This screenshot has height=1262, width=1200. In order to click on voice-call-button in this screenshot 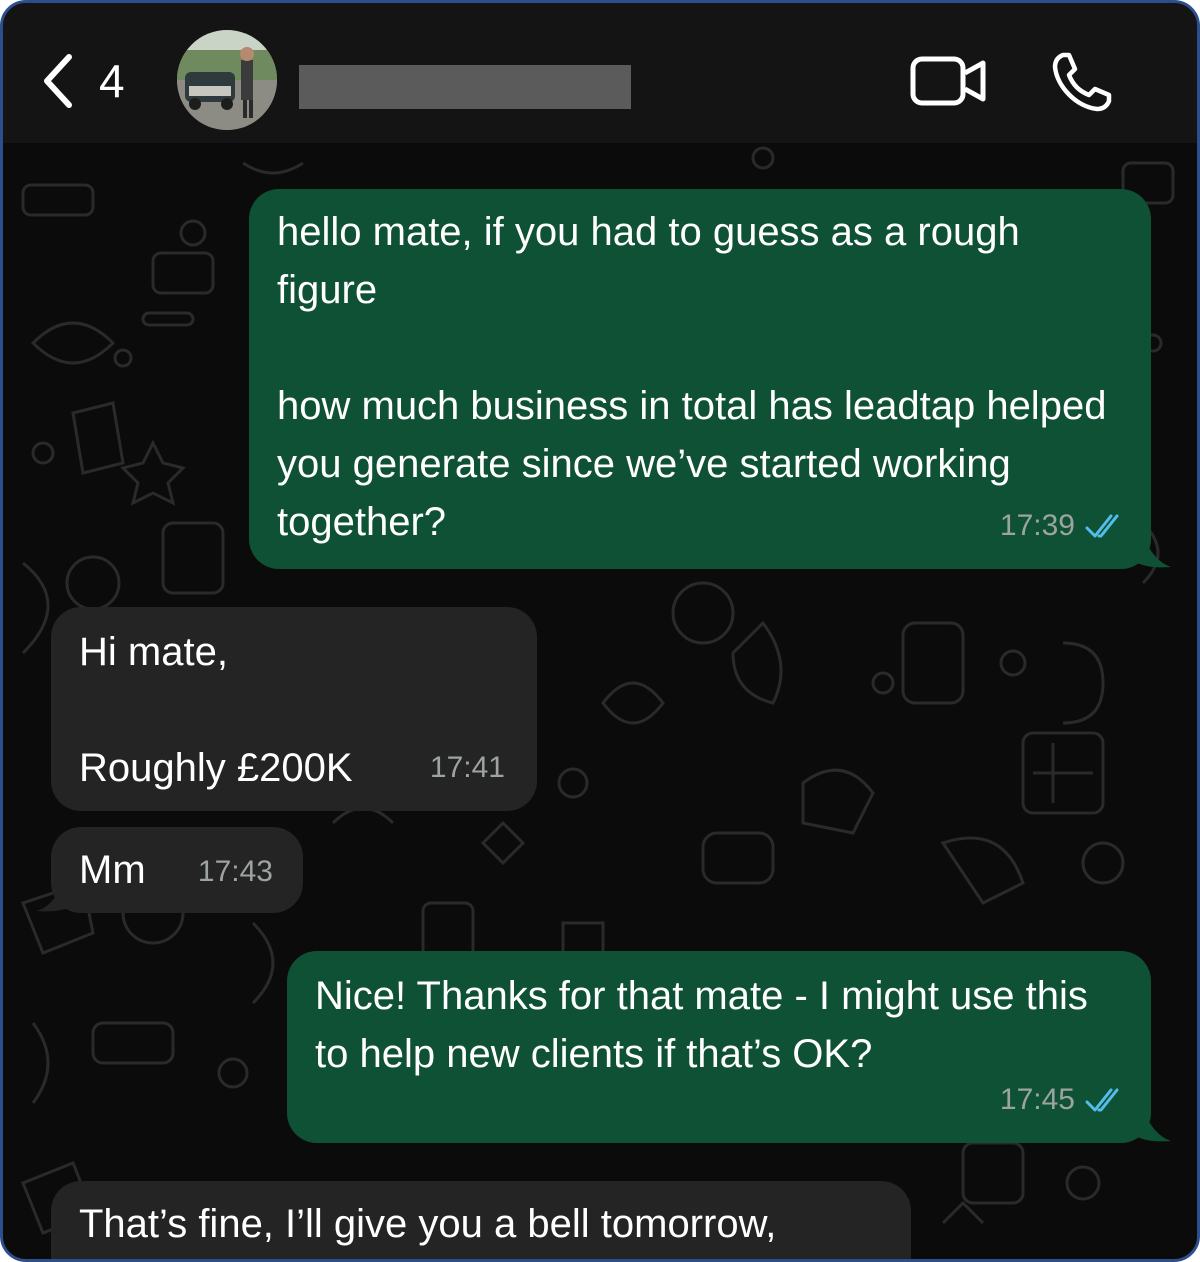, I will do `click(1082, 82)`.